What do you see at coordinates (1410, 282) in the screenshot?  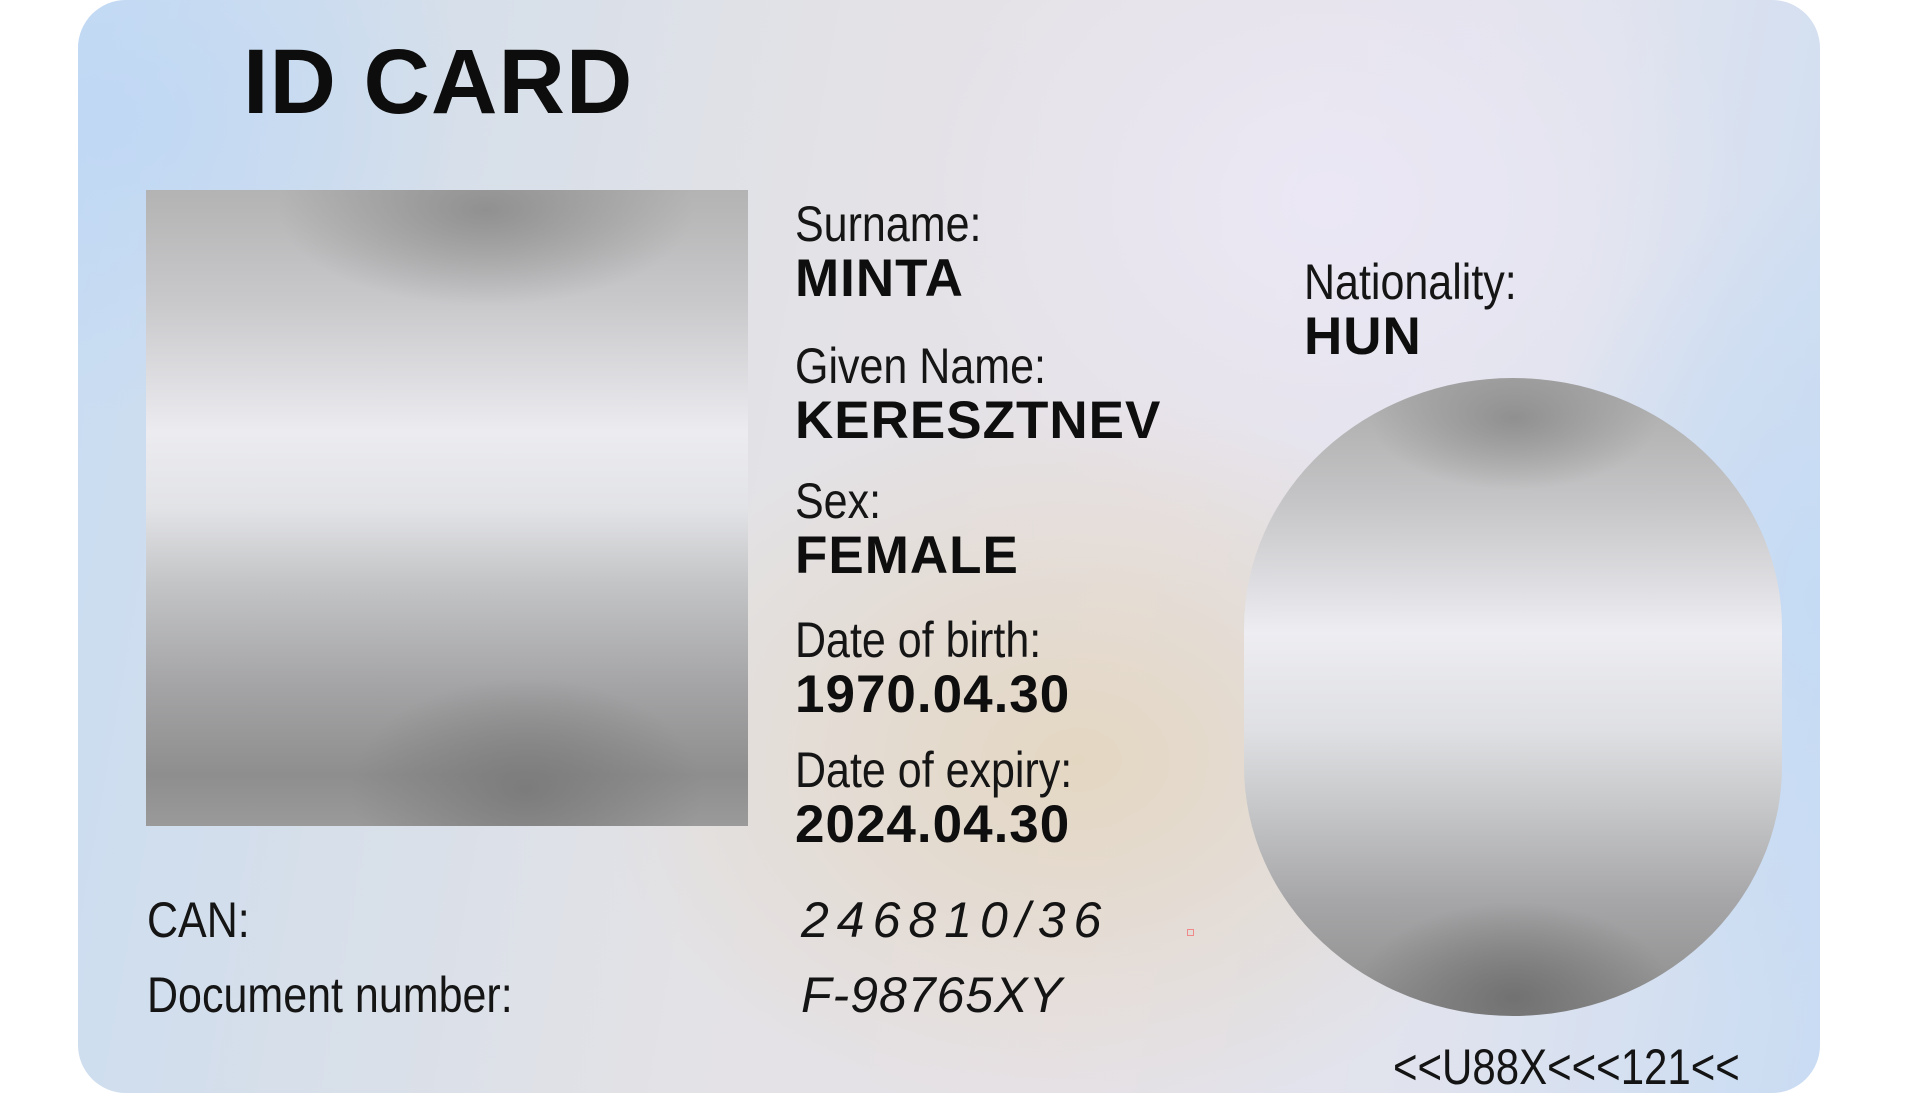 I see `nationality-label: Nationality:` at bounding box center [1410, 282].